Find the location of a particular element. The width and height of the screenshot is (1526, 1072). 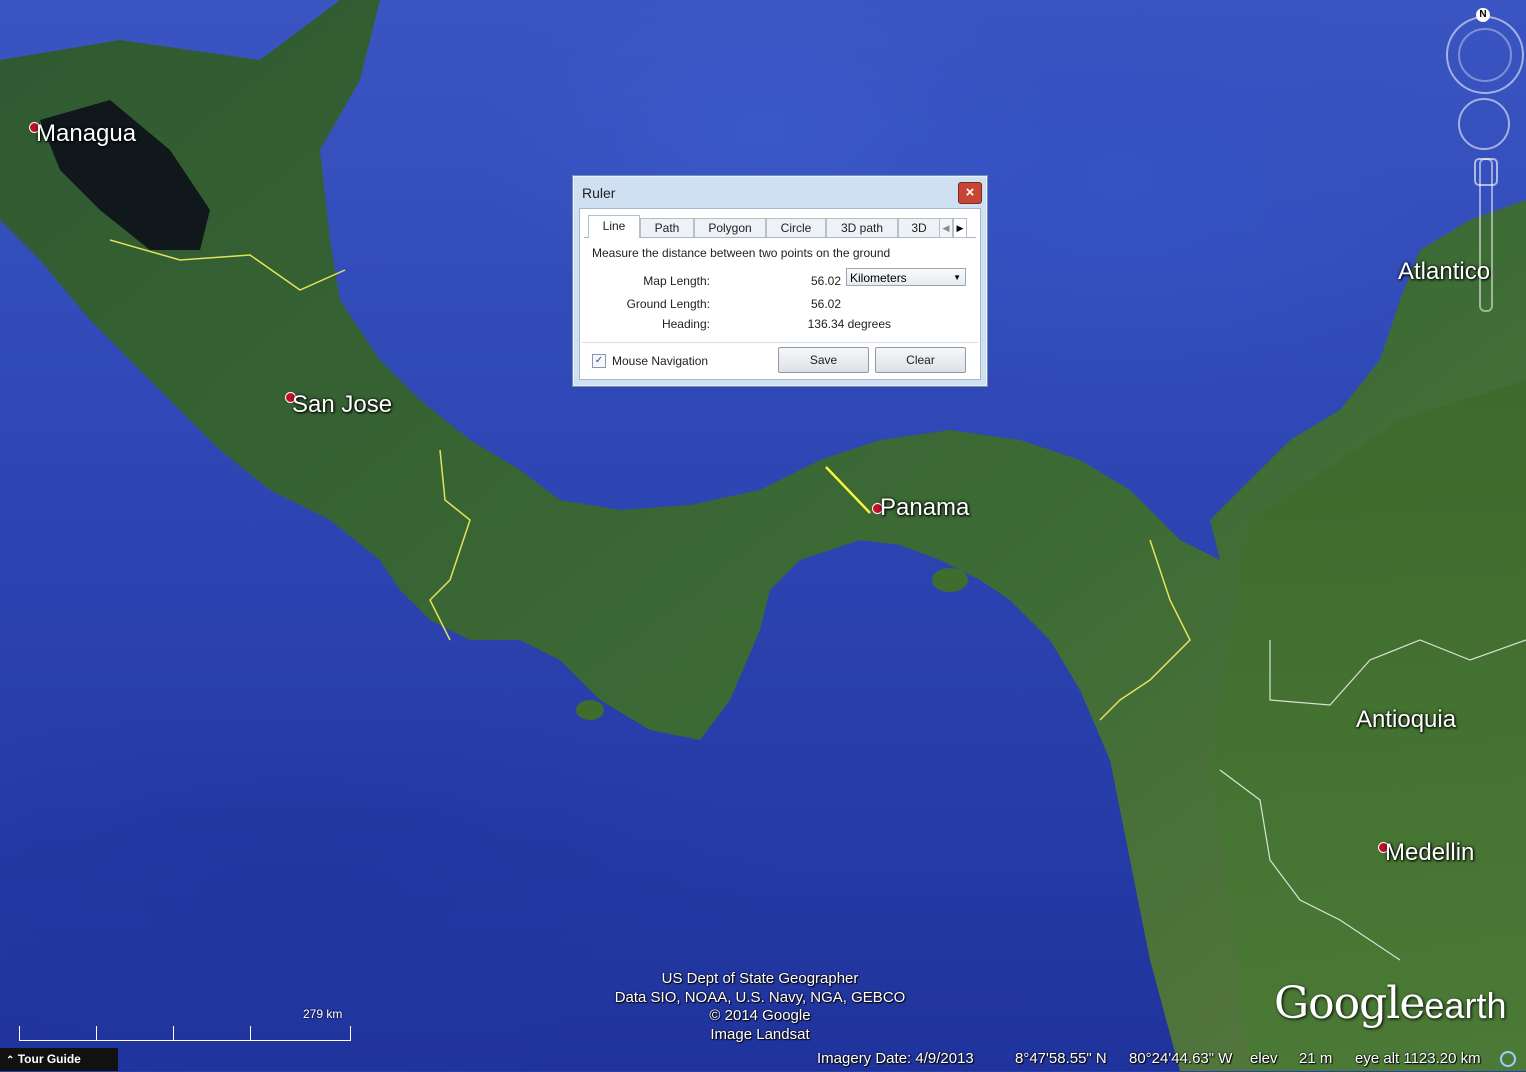

credit-line-2: Data SIO, NOAA, U.S. Navy, NGA, GEBCO is located at coordinates (760, 997).